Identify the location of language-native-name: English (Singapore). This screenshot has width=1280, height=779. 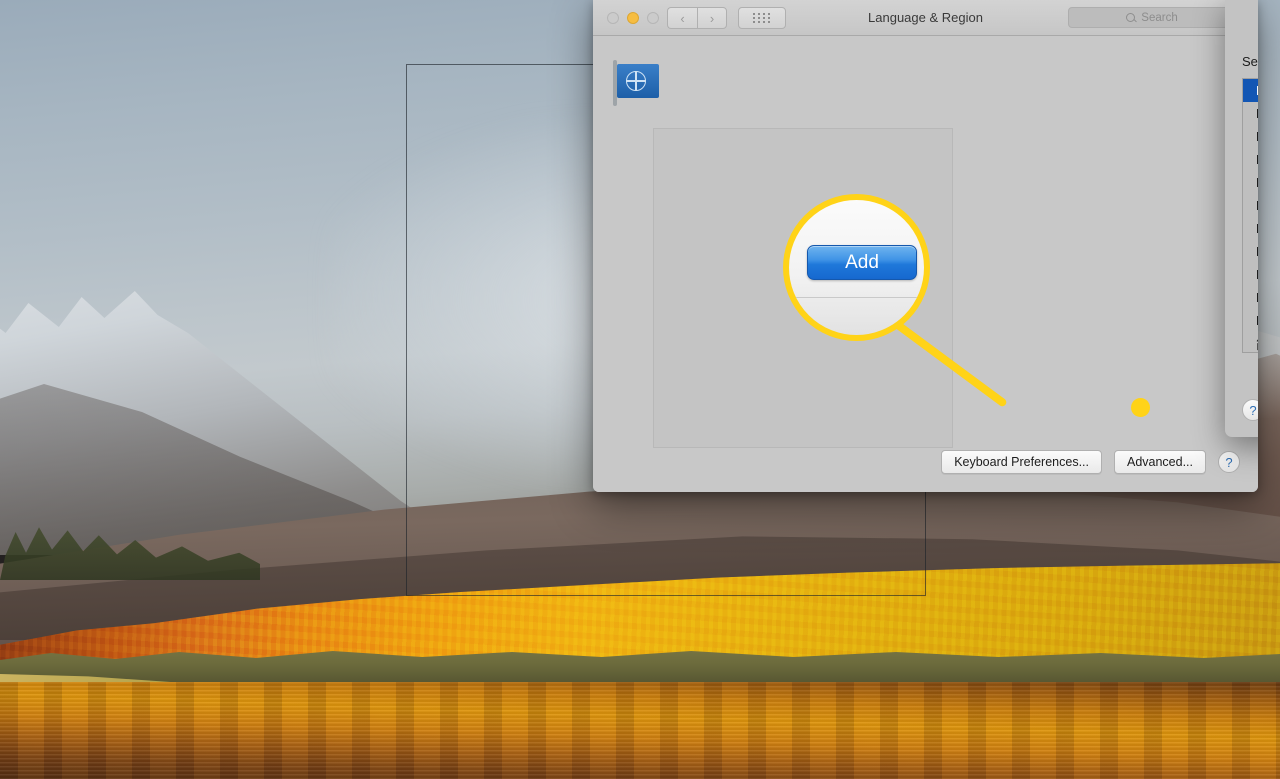
(1257, 228).